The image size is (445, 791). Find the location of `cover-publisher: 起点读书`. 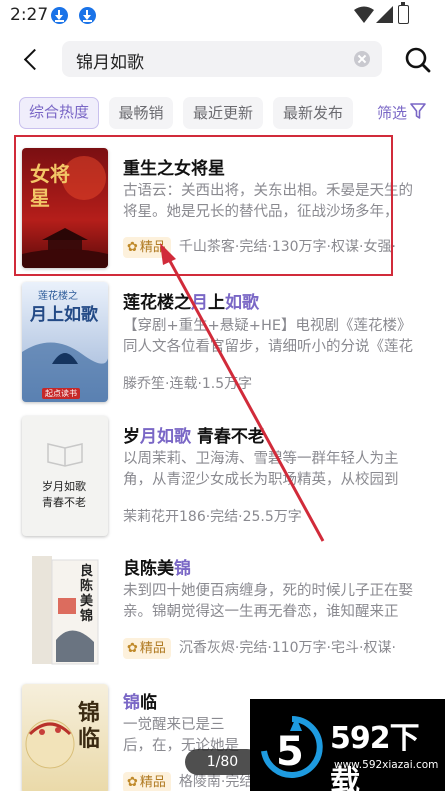

cover-publisher: 起点读书 is located at coordinates (61, 393).